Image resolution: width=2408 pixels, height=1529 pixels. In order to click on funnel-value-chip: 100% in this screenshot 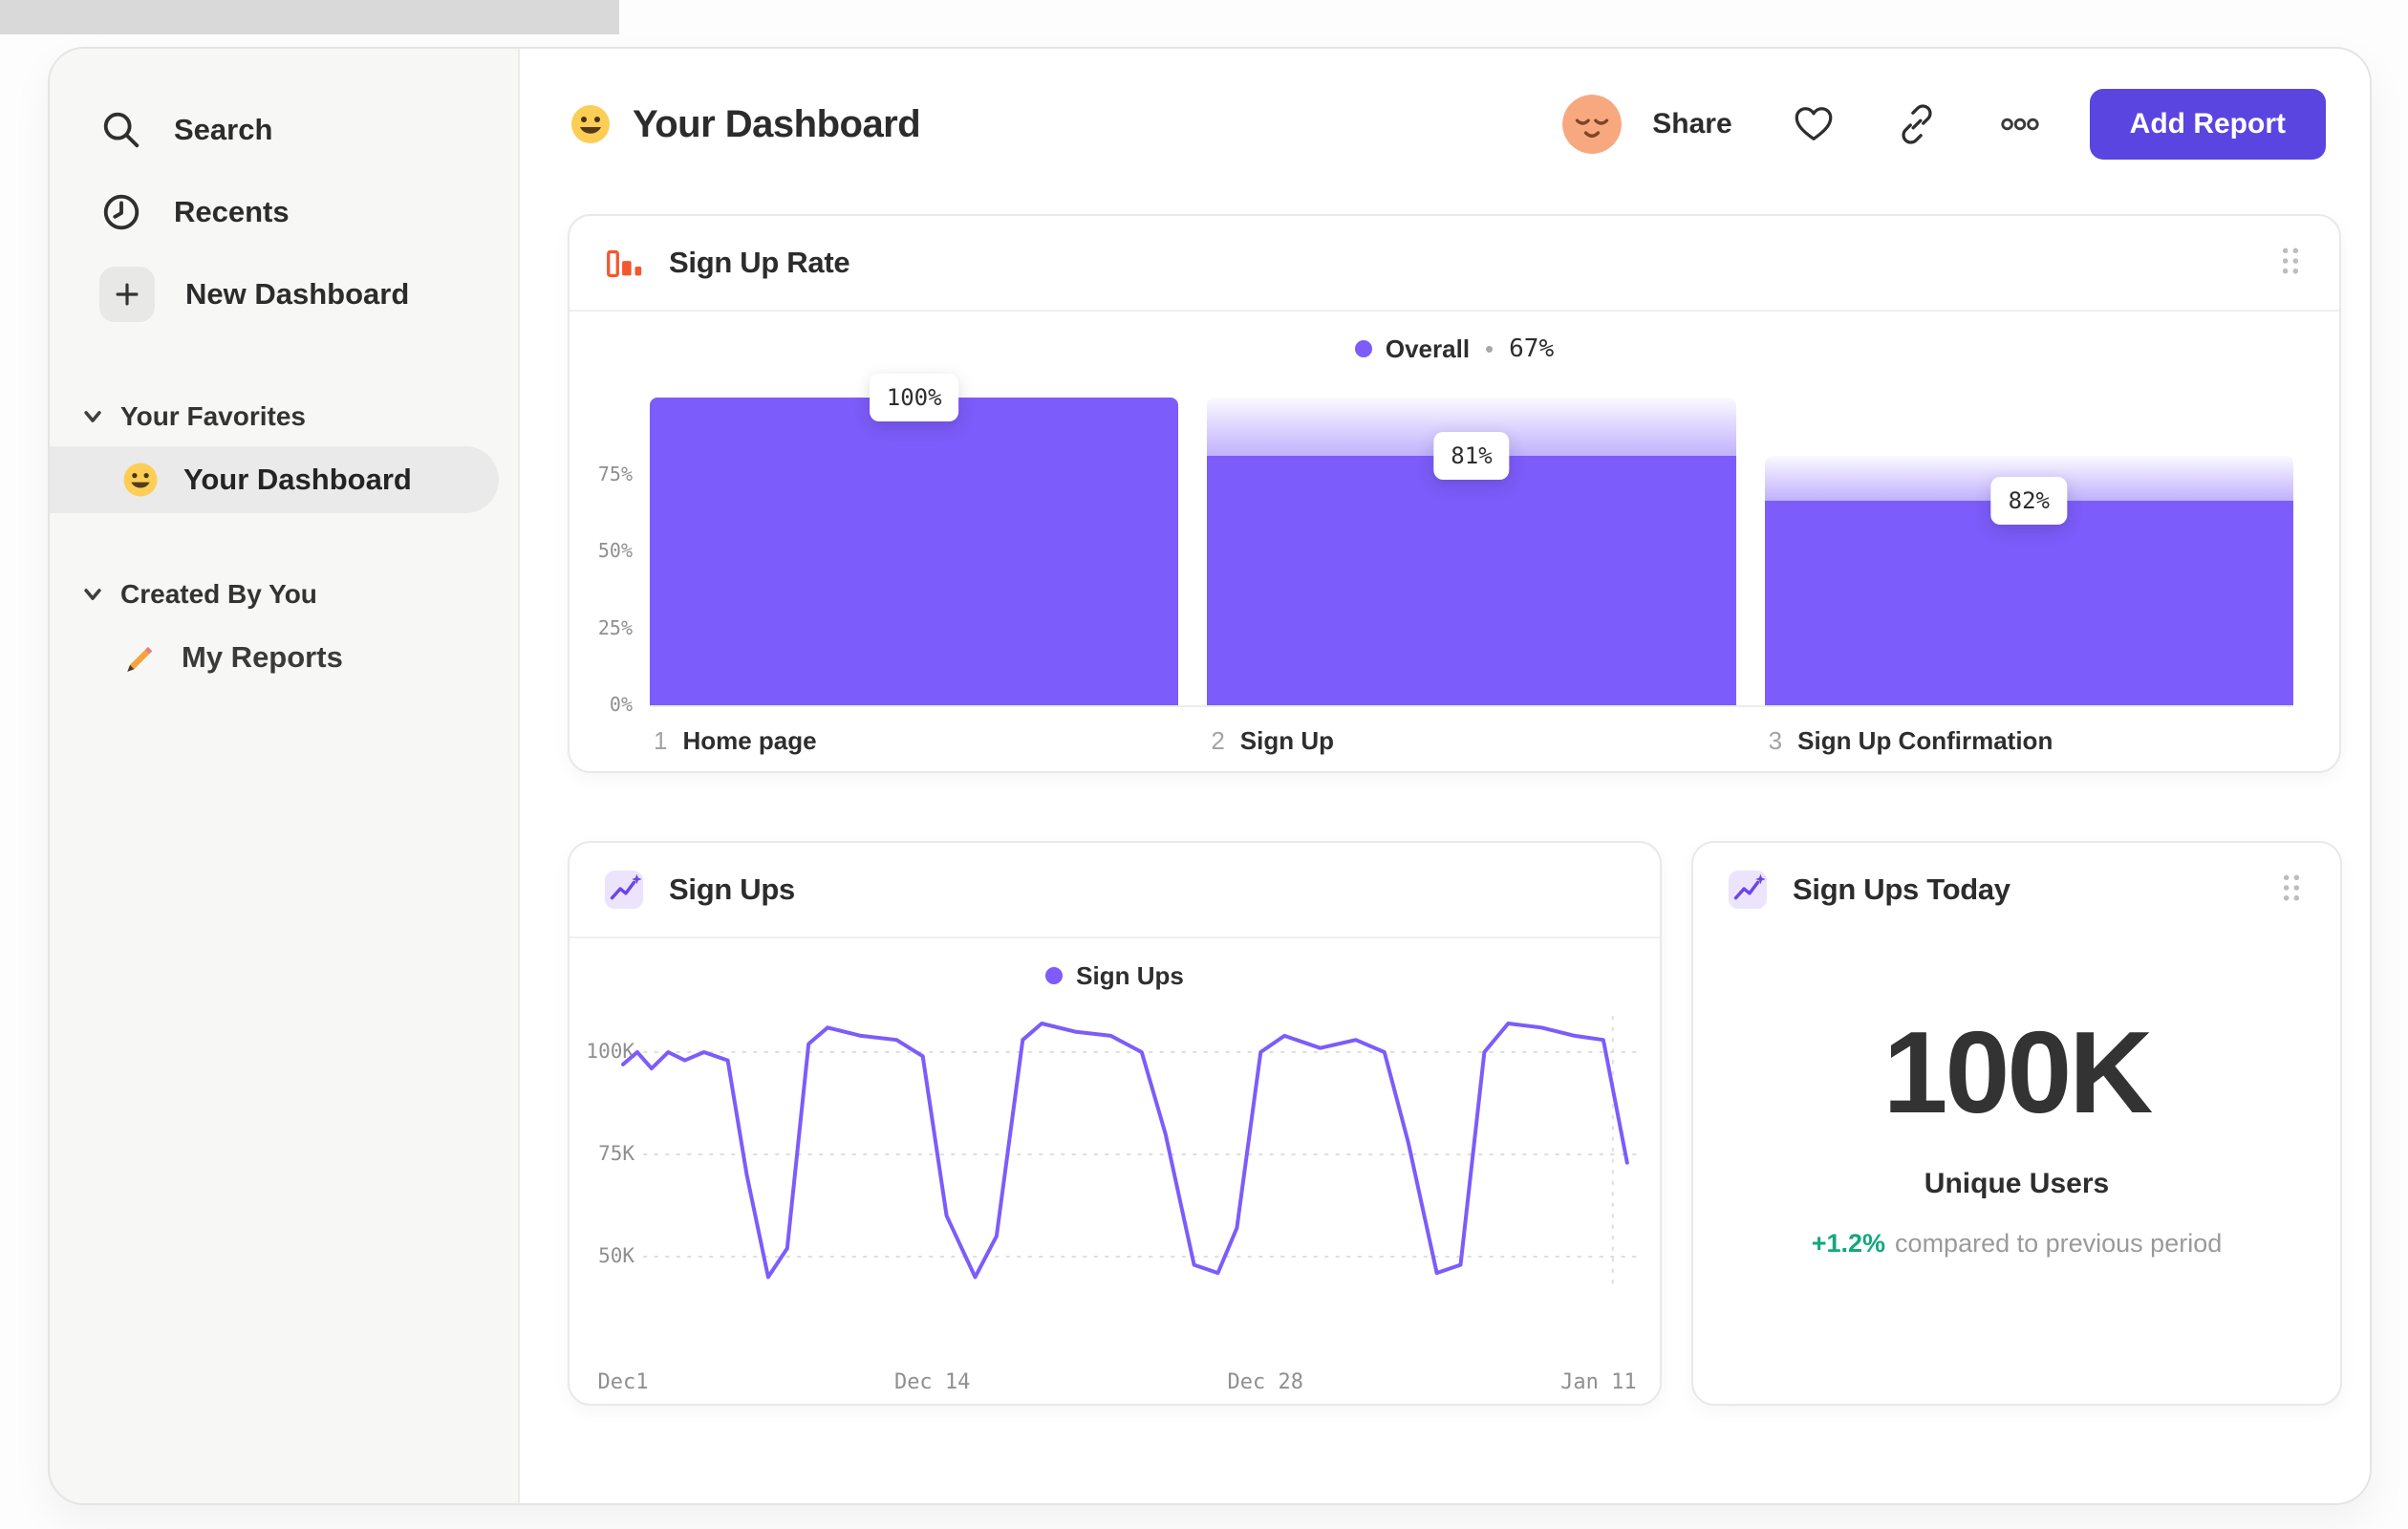, I will do `click(914, 397)`.